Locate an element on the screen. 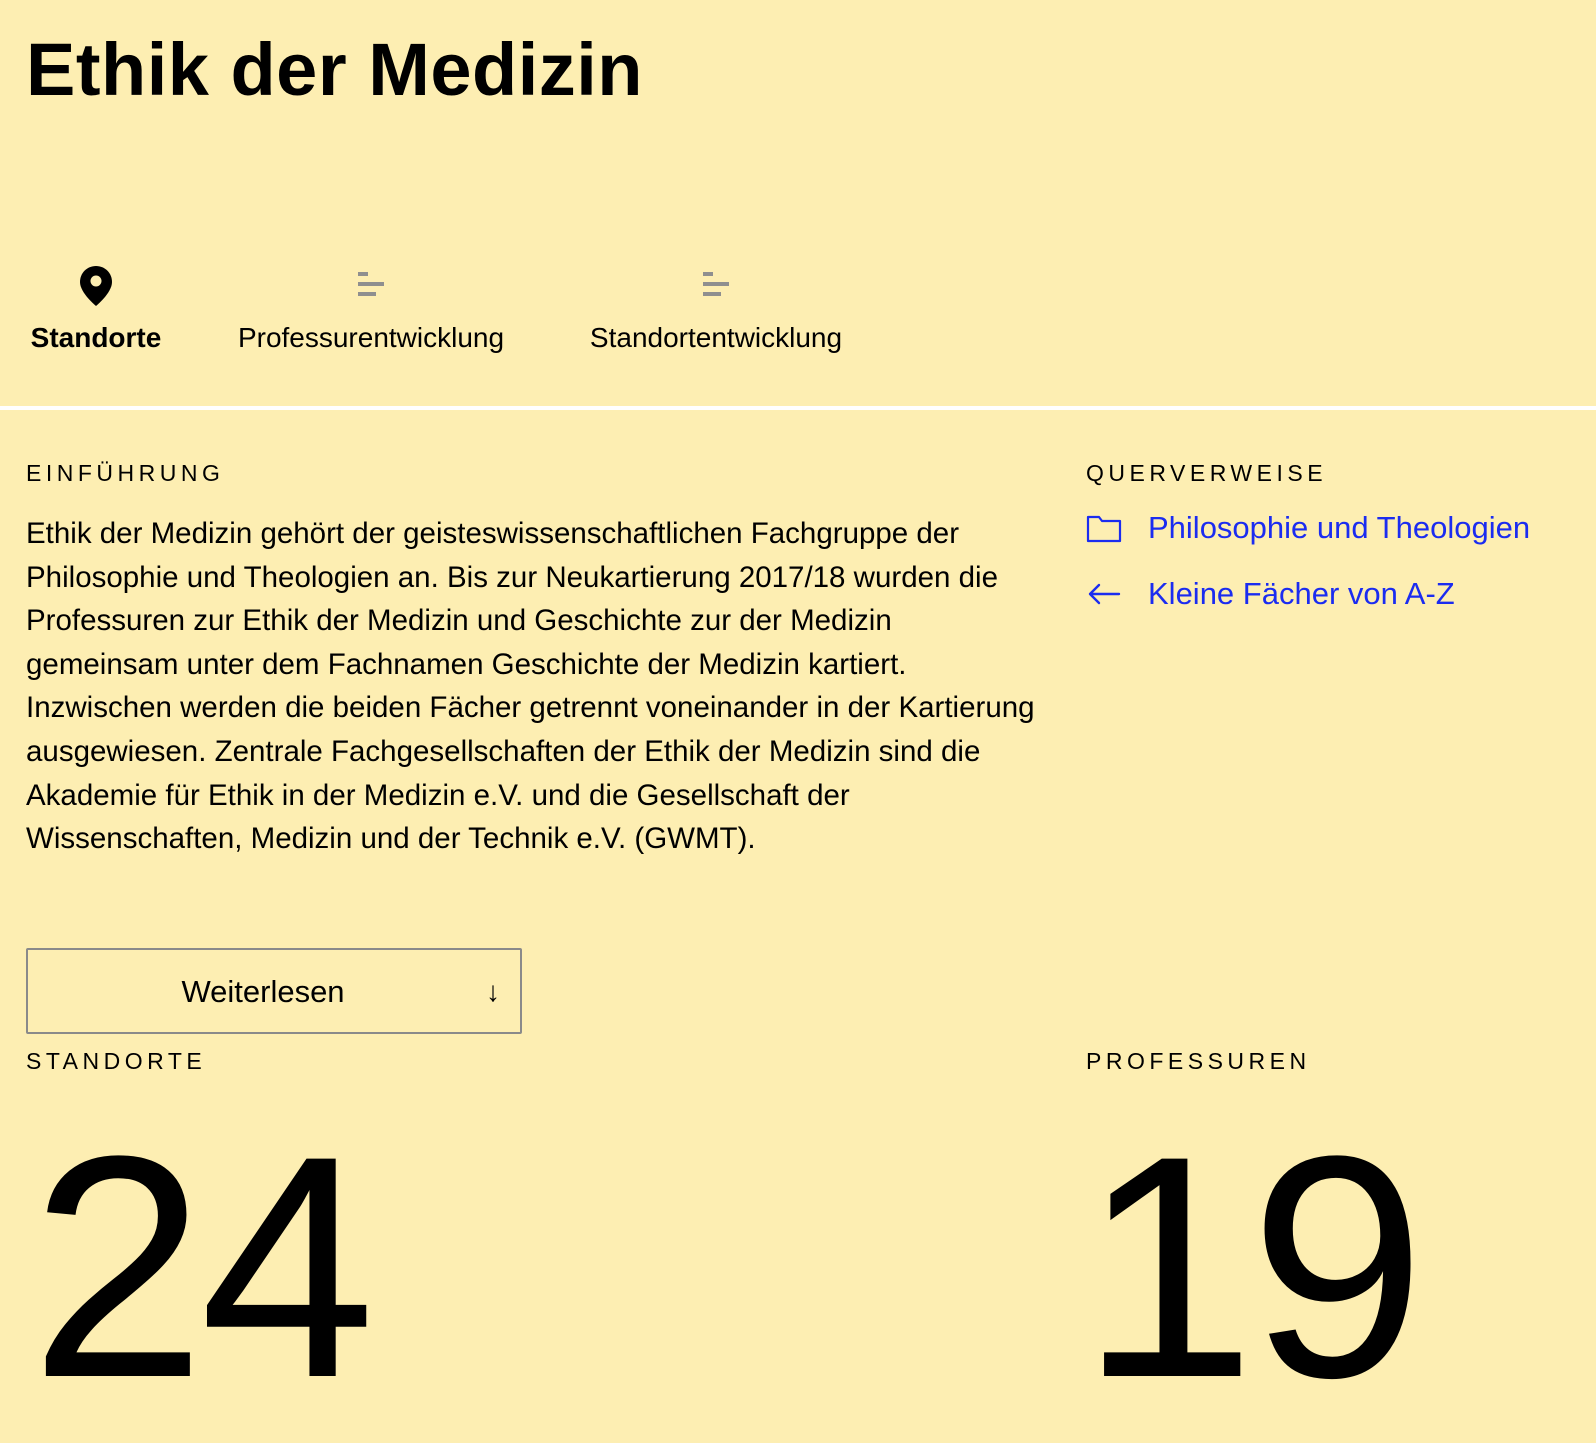 The image size is (1596, 1443). tab-standortentwicklung: Standortentwicklung is located at coordinates (716, 312).